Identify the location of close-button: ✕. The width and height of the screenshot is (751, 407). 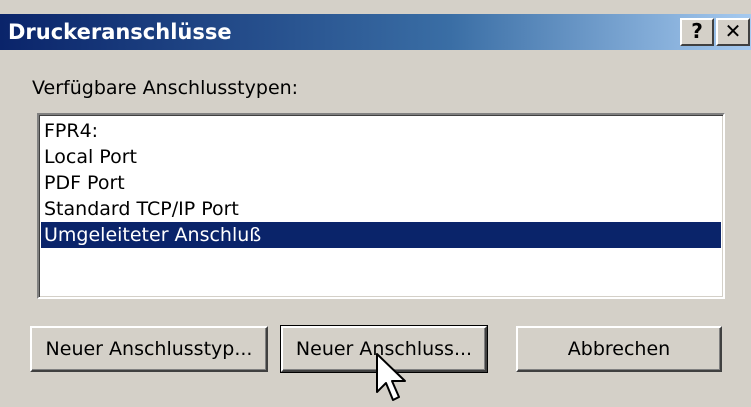
(733, 32).